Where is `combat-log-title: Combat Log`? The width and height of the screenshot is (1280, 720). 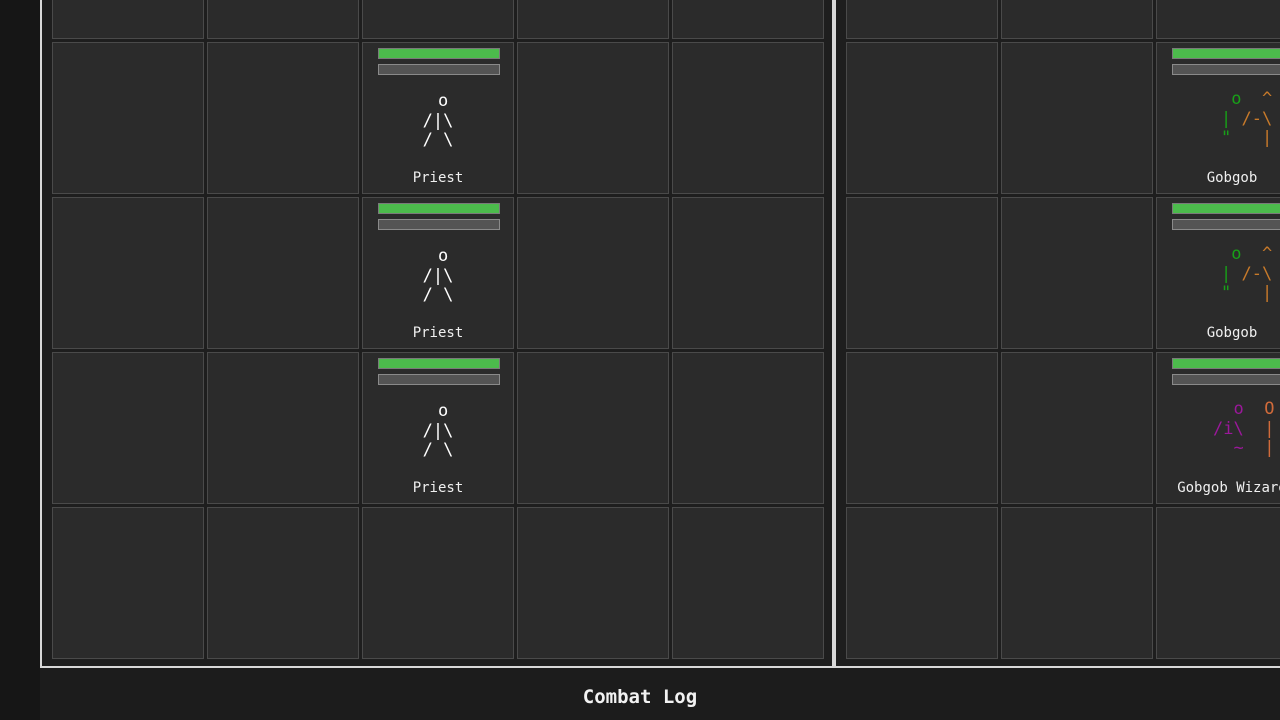
combat-log-title: Combat Log is located at coordinates (640, 697).